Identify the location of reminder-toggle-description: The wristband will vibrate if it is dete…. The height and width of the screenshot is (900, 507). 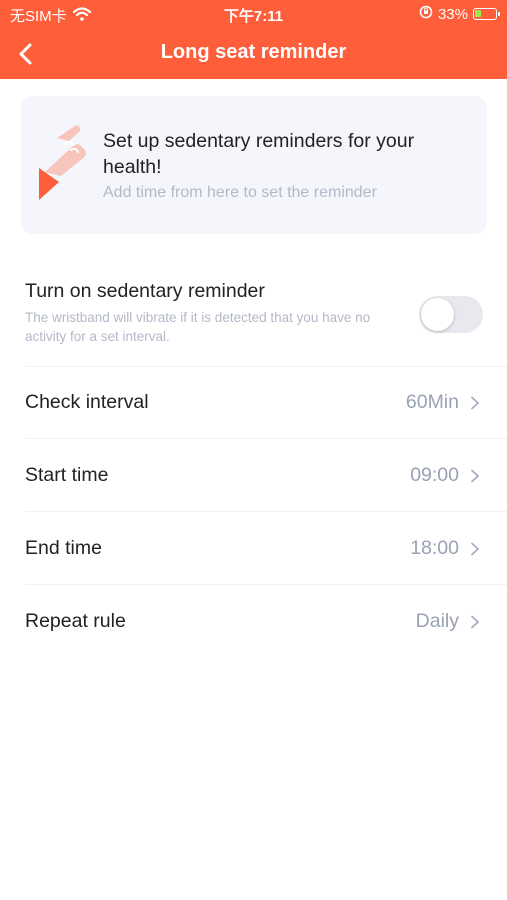
(198, 327).